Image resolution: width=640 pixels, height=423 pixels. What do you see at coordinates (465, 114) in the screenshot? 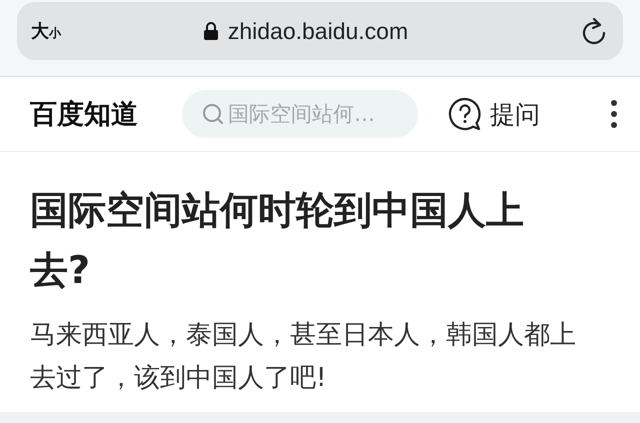
I see `question-bubble-icon` at bounding box center [465, 114].